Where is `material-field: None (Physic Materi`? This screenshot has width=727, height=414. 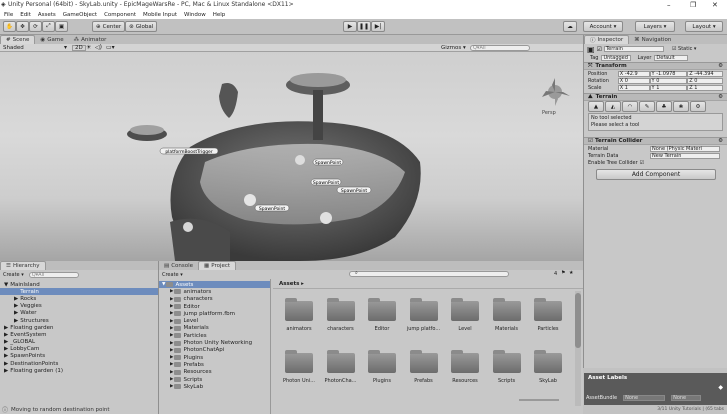 material-field: None (Physic Materi is located at coordinates (685, 148).